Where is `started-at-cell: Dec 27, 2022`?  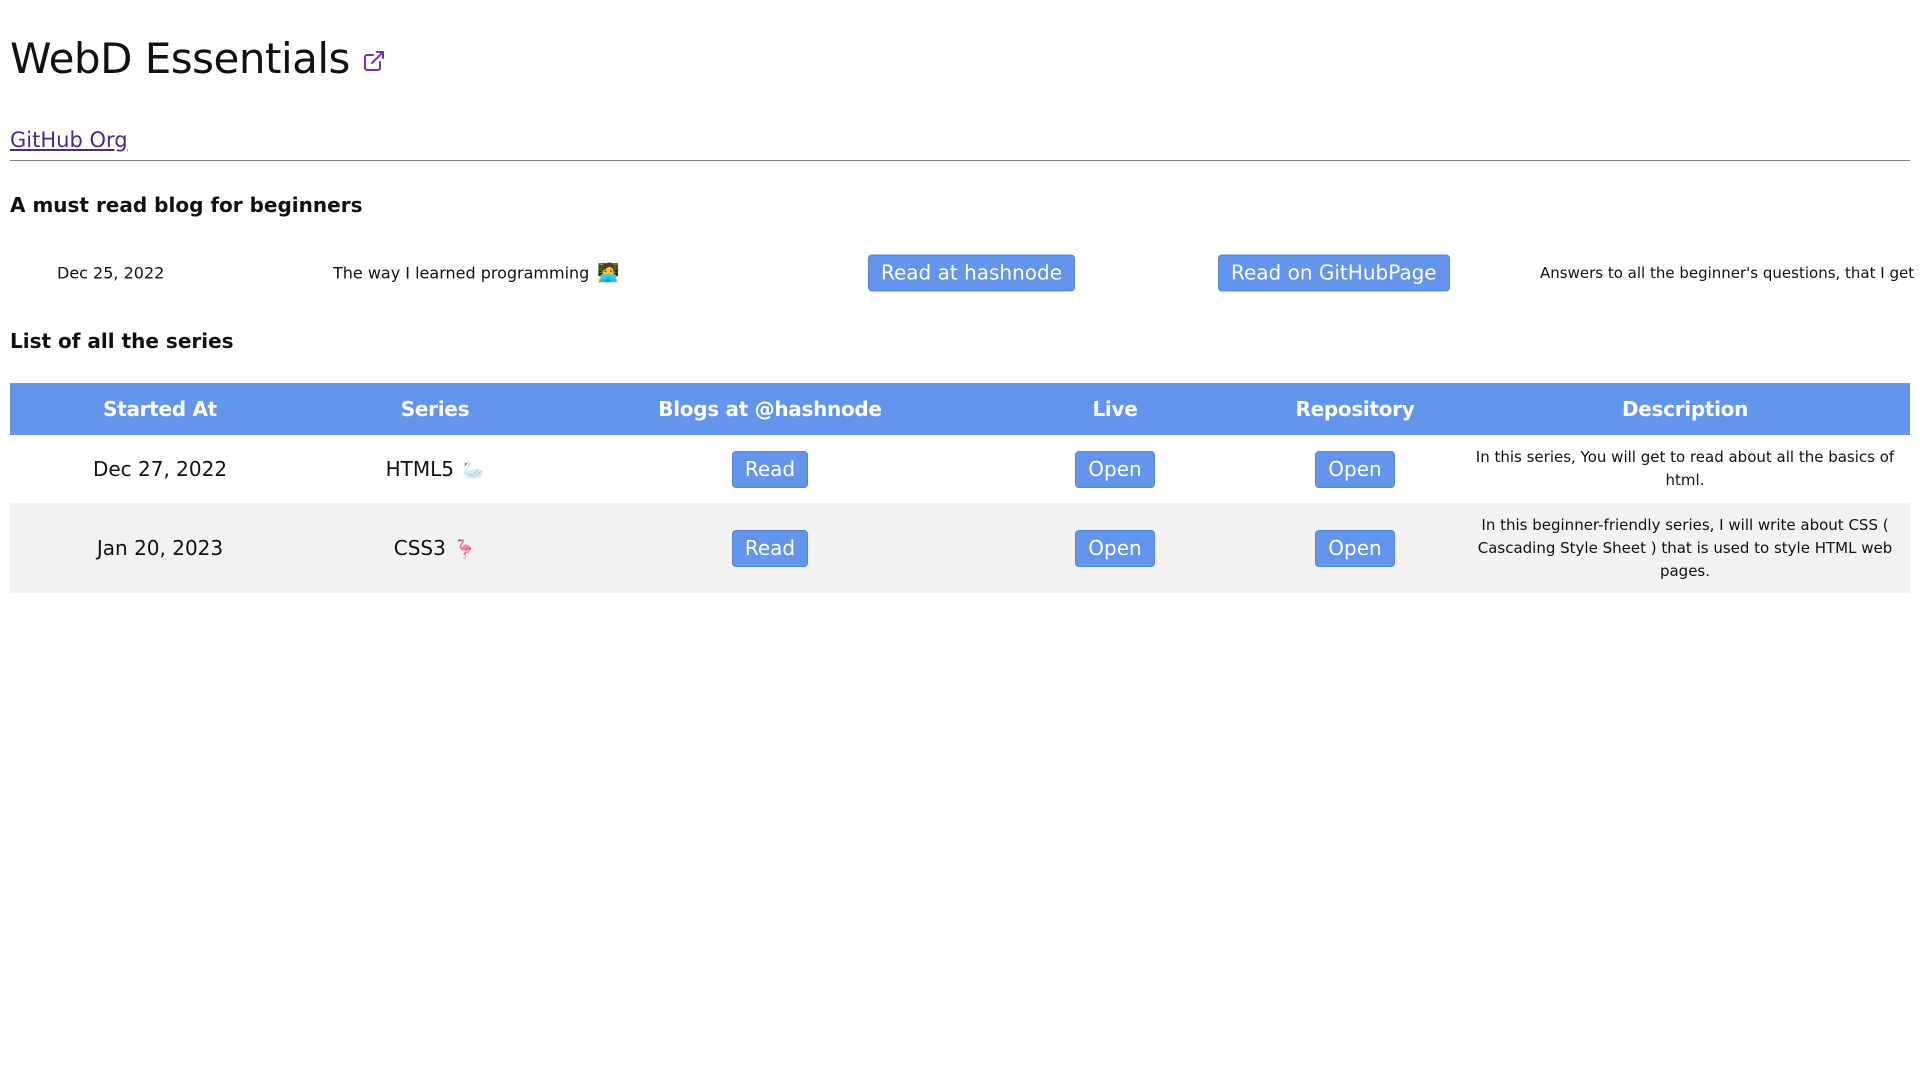 started-at-cell: Dec 27, 2022 is located at coordinates (160, 469).